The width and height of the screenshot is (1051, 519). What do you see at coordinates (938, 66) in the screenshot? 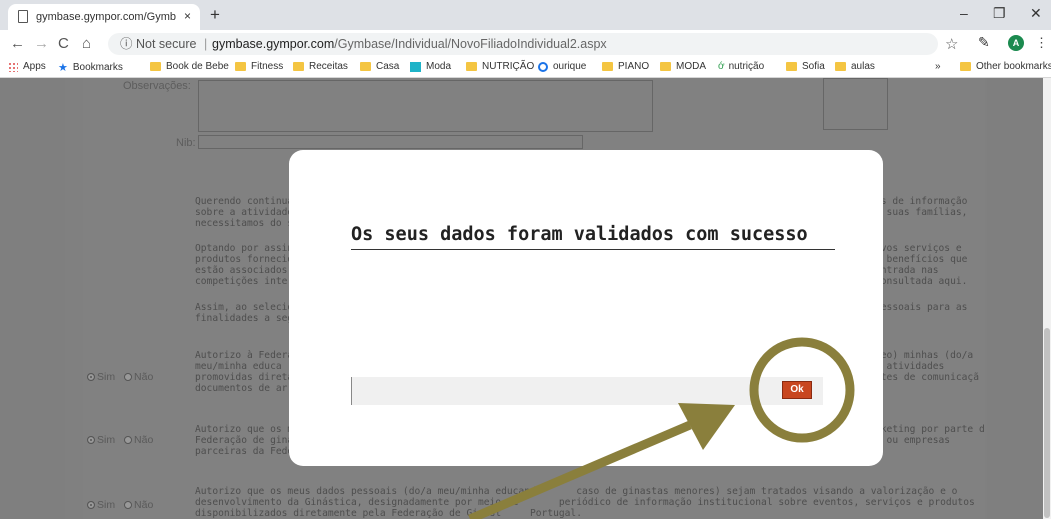
I see `bookmarks-overflow: »` at bounding box center [938, 66].